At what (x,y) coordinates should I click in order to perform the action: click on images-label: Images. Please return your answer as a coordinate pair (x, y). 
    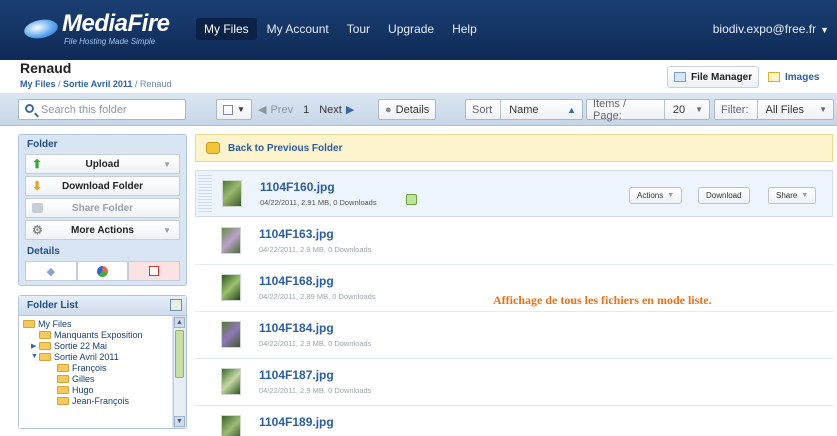
    Looking at the image, I should click on (802, 77).